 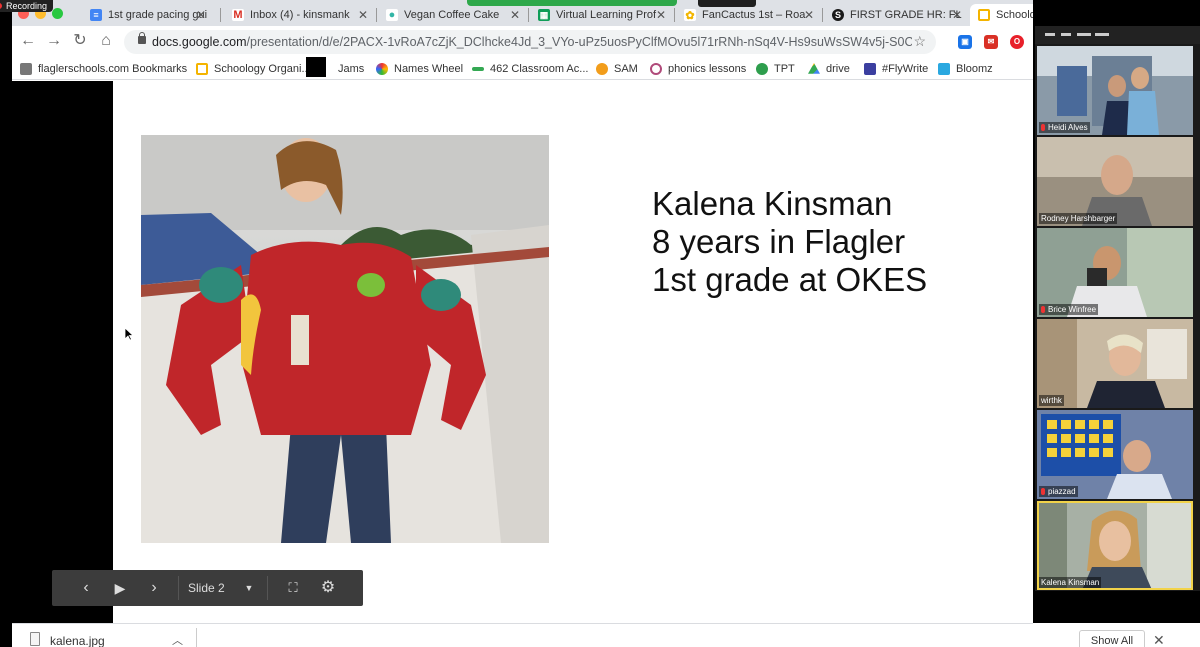 I want to click on participant-tile: wirthk, so click(x=1115, y=363).